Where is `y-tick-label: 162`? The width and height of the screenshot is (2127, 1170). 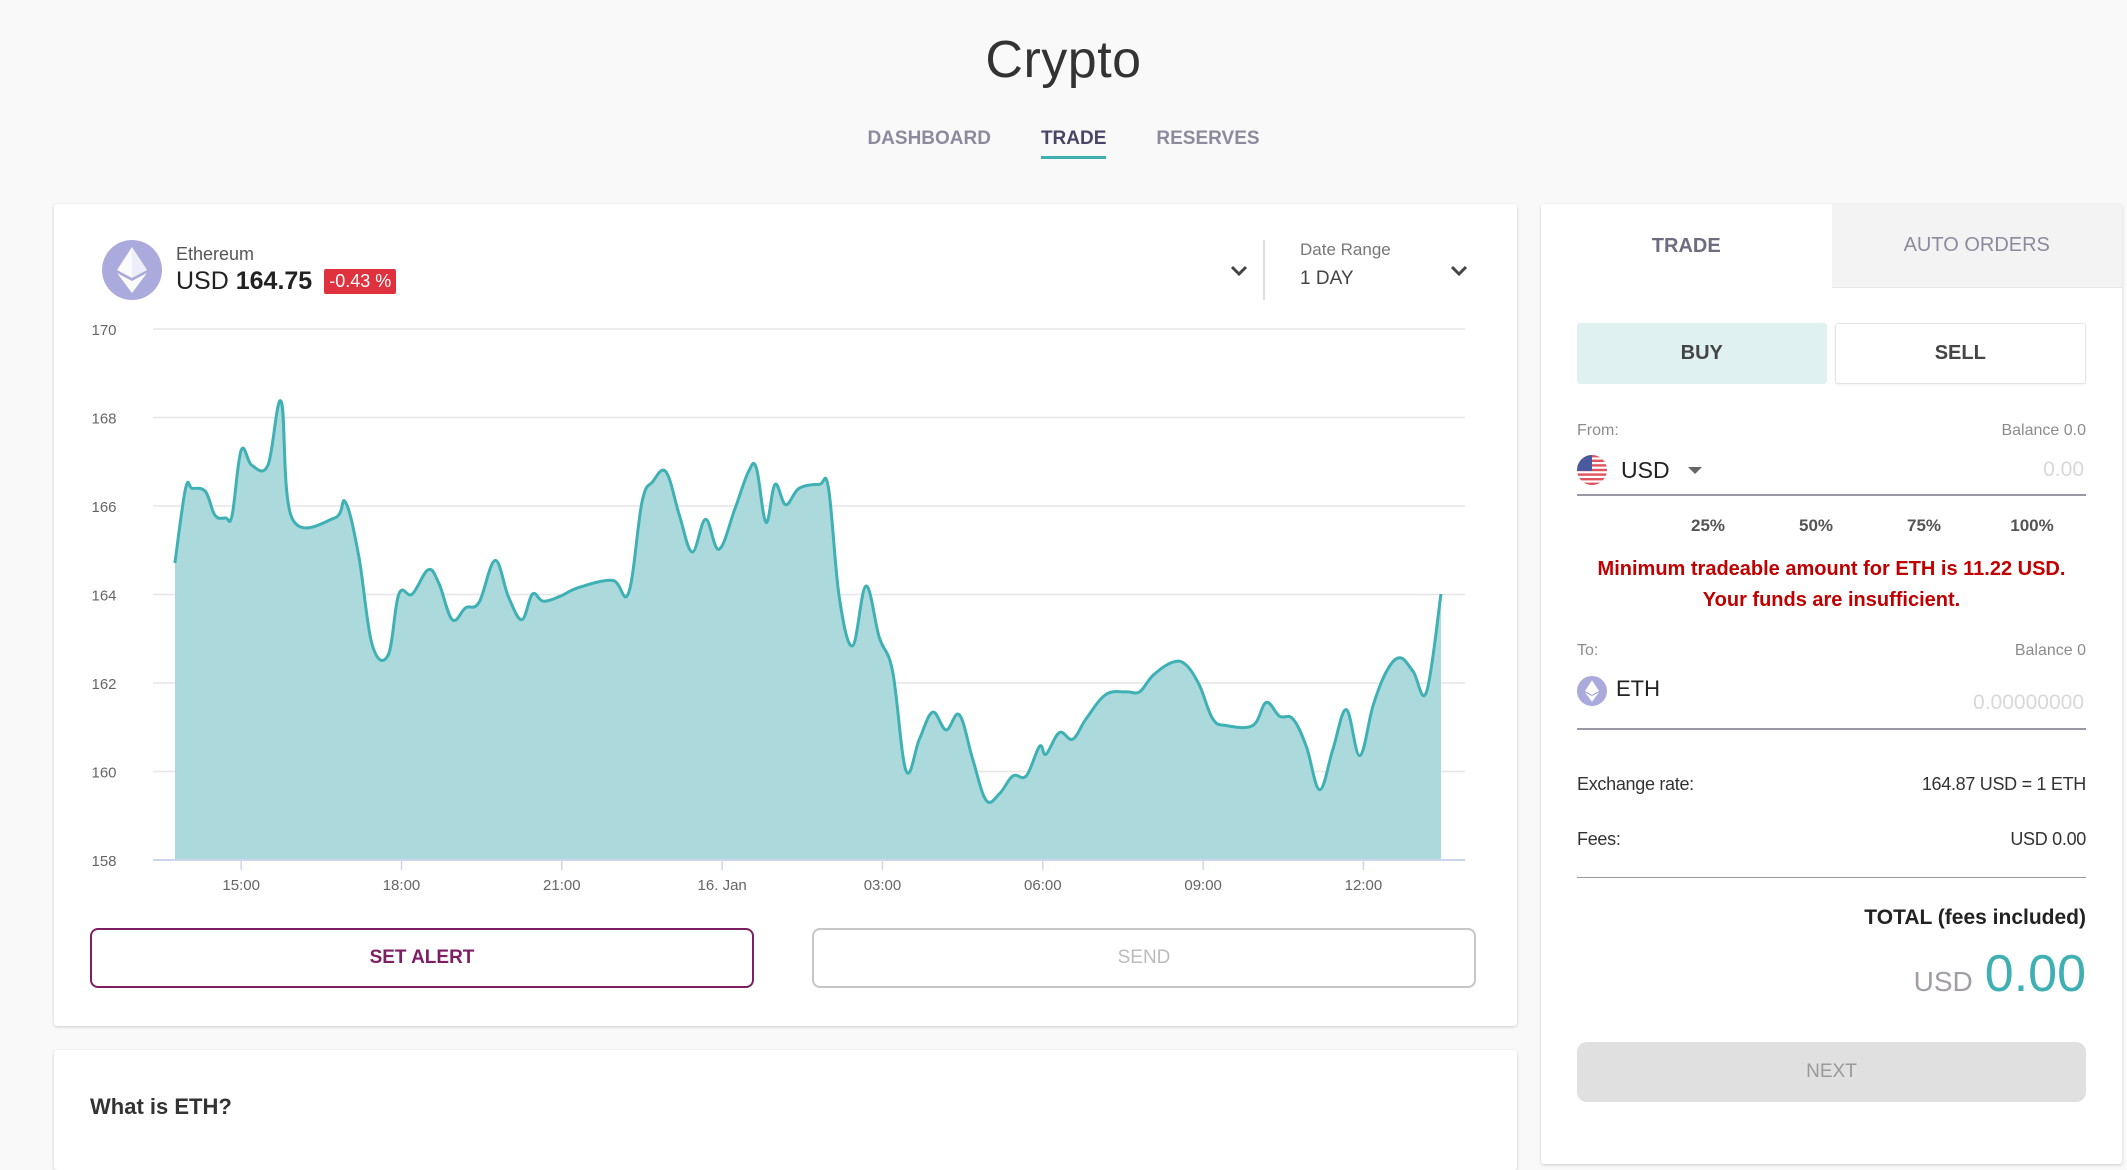 y-tick-label: 162 is located at coordinates (103, 684).